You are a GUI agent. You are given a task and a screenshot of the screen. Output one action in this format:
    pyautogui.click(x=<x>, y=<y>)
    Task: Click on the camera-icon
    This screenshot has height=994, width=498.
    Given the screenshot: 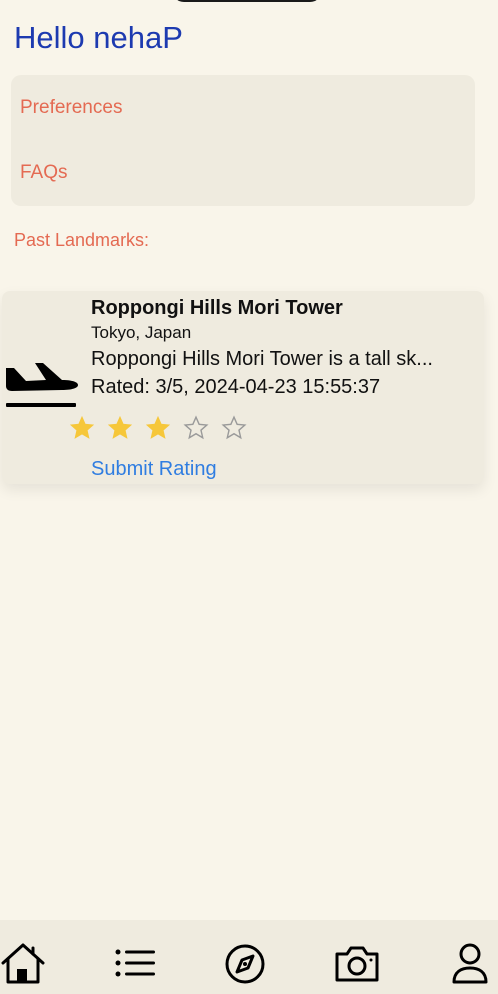 What is the action you would take?
    pyautogui.click(x=357, y=964)
    